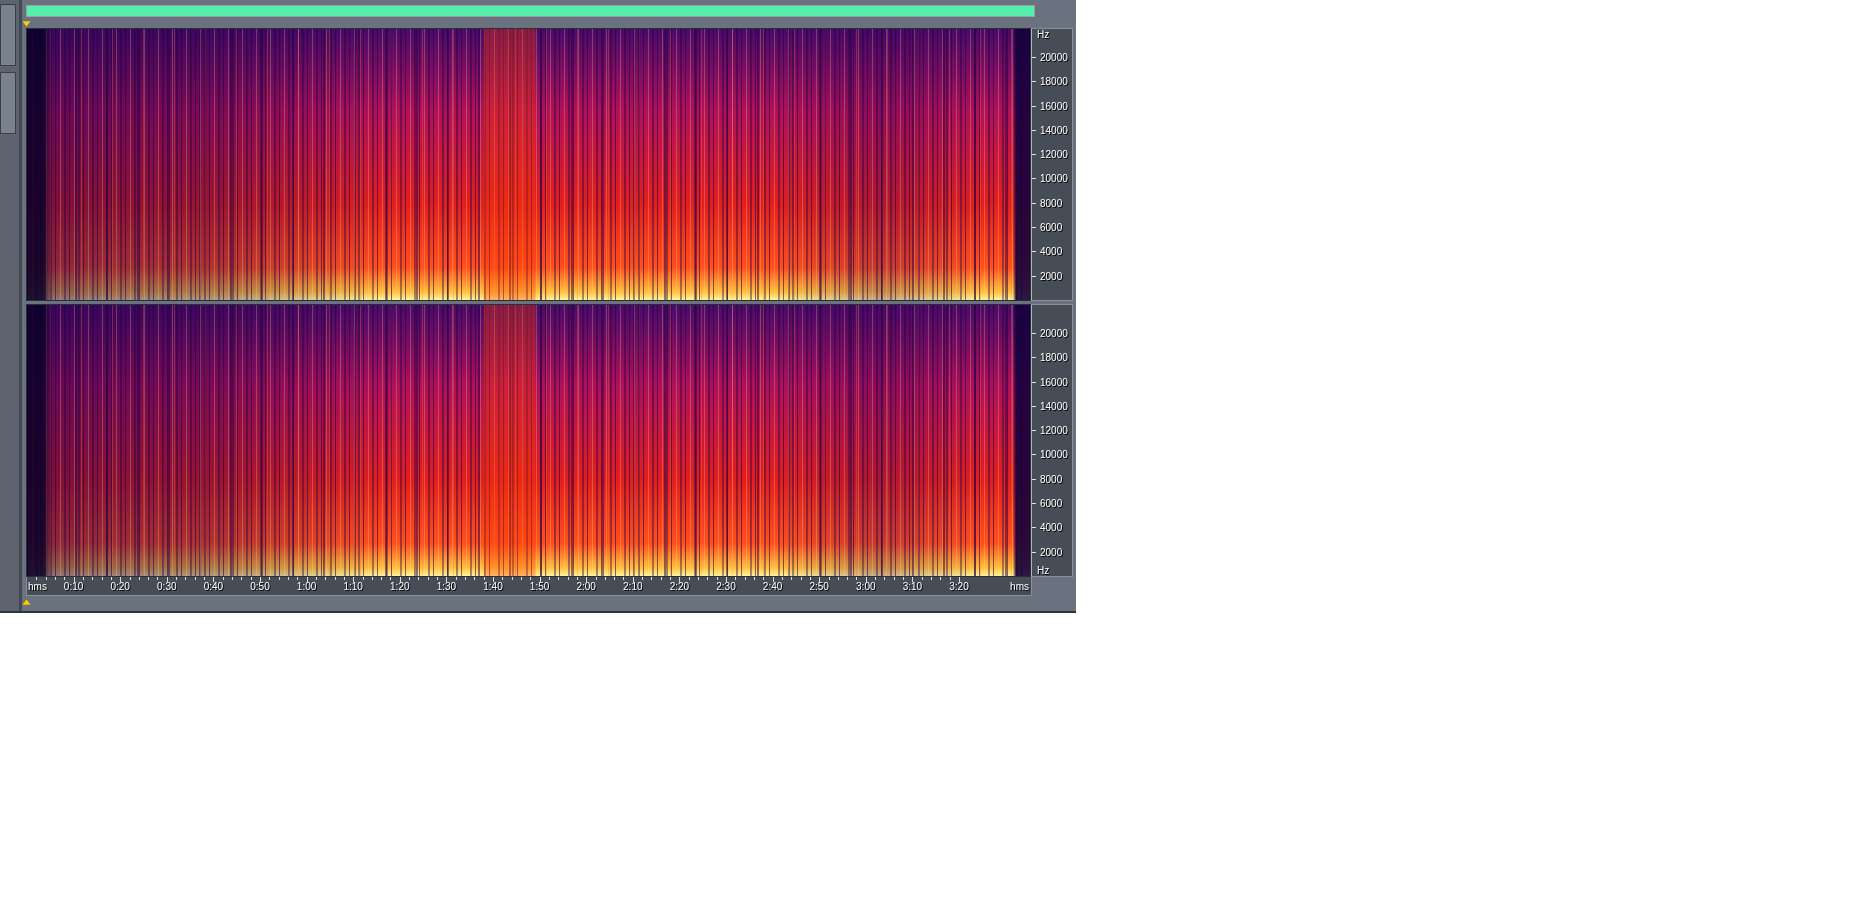 The image size is (1873, 923). What do you see at coordinates (120, 586) in the screenshot?
I see `time-label: 0:20` at bounding box center [120, 586].